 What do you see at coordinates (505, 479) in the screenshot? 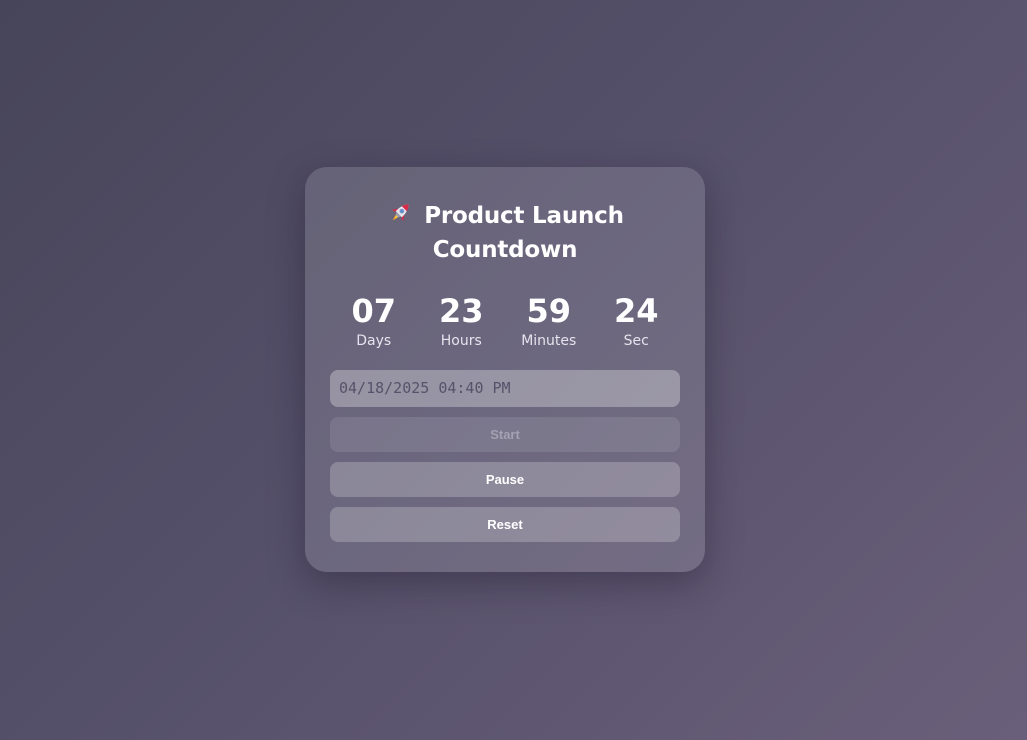
I see `pause-button: Pause` at bounding box center [505, 479].